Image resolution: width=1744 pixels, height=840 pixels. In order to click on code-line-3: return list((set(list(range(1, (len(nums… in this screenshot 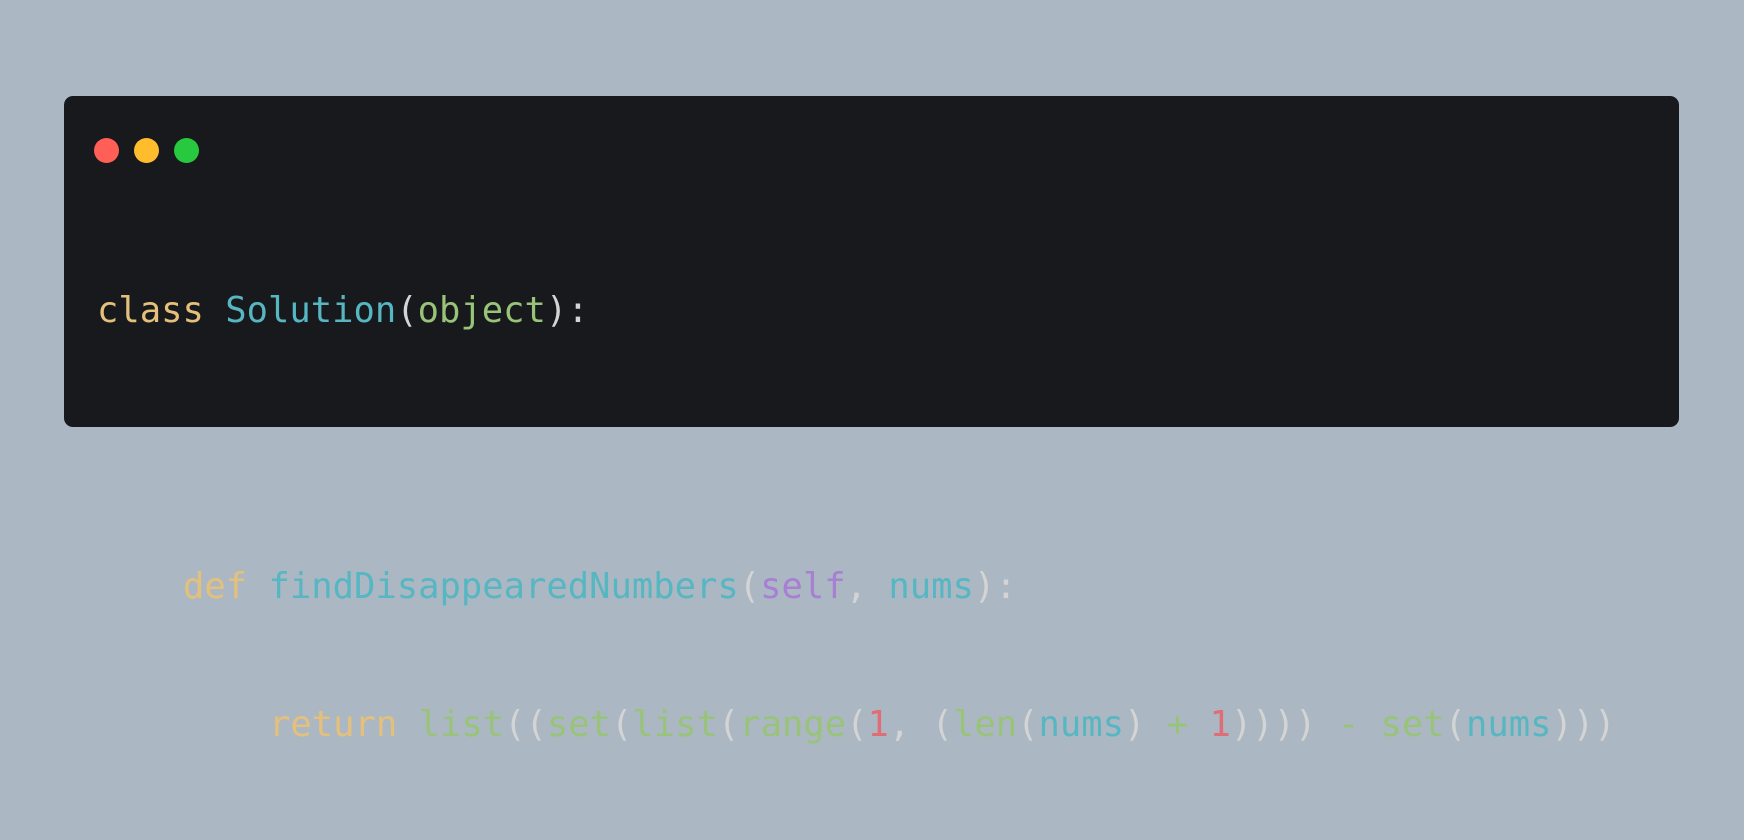, I will do `click(856, 725)`.